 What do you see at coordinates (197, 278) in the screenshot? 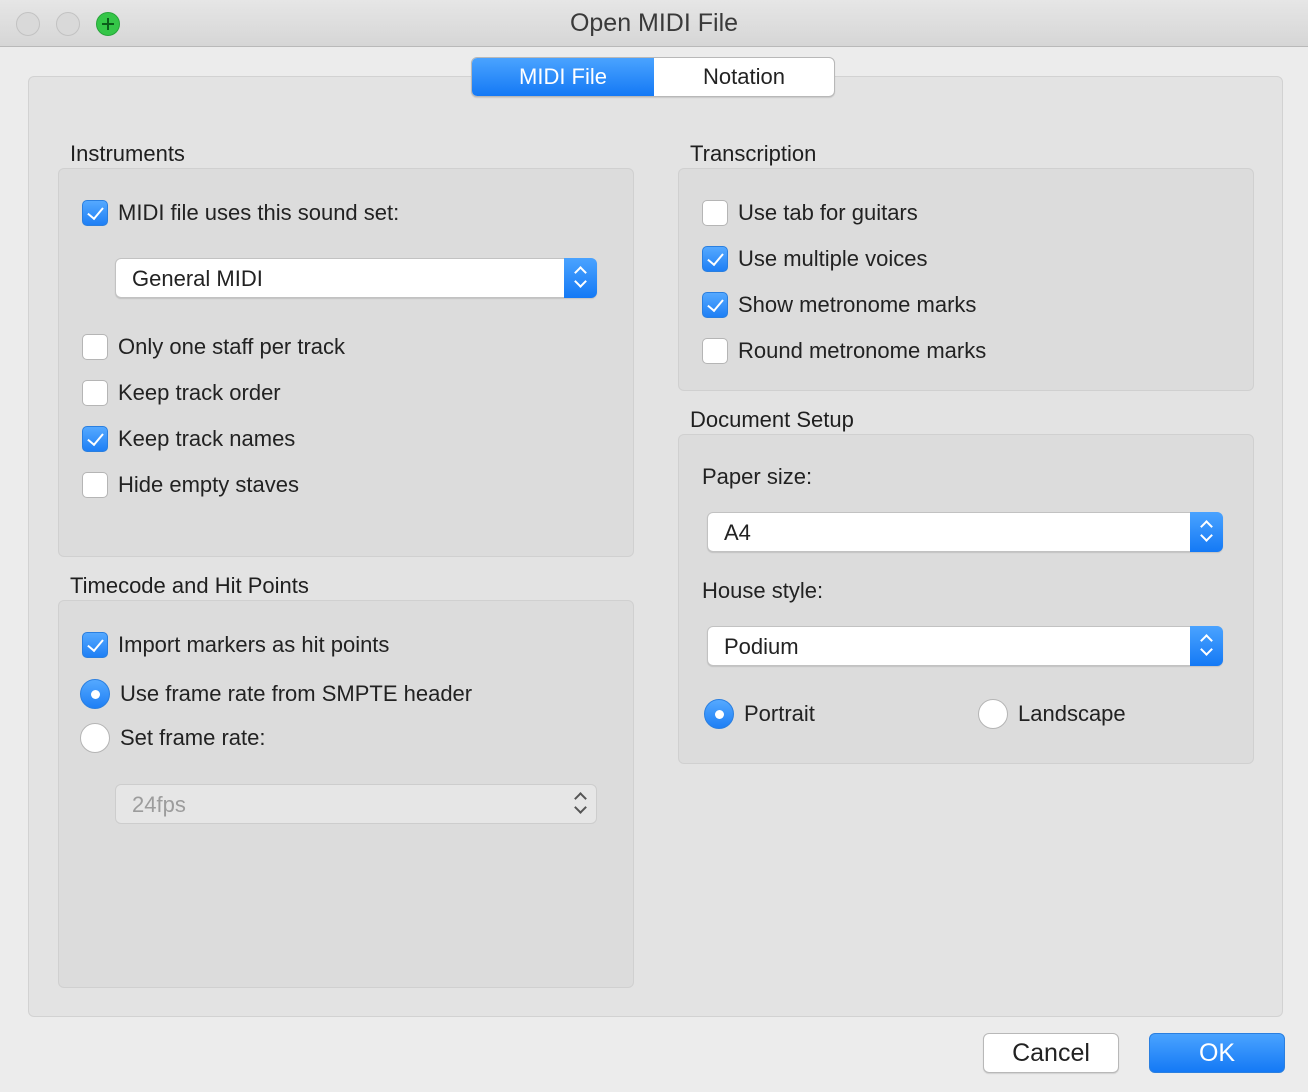
I see `sound-set-value: General MIDI` at bounding box center [197, 278].